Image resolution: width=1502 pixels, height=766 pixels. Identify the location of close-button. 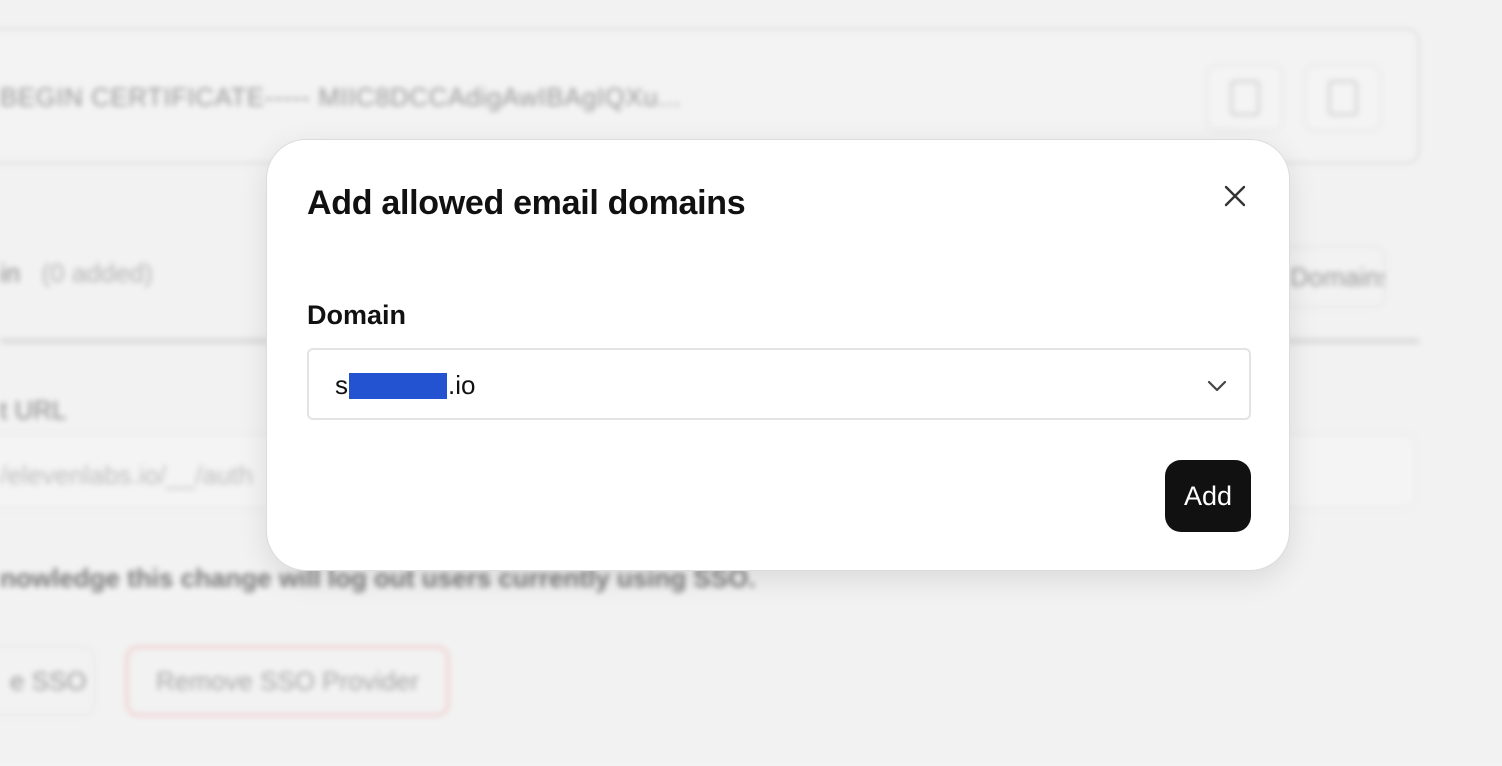
(1235, 196).